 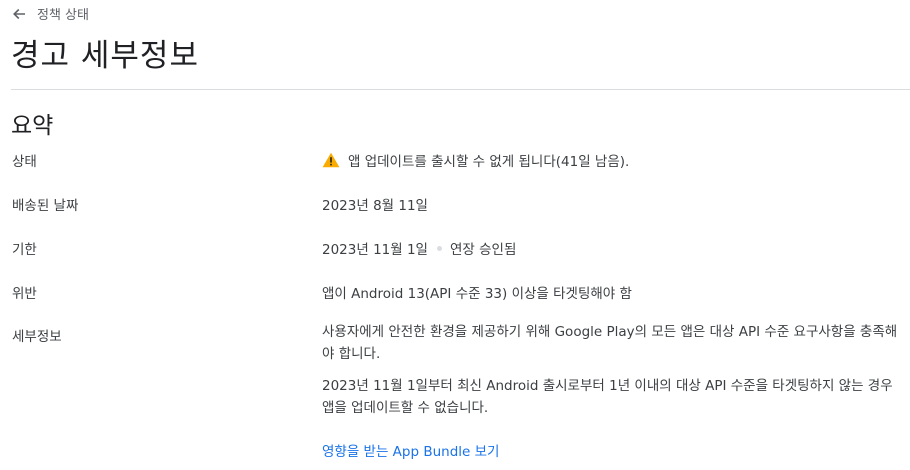 I want to click on violation-label: 위반, so click(x=24, y=294).